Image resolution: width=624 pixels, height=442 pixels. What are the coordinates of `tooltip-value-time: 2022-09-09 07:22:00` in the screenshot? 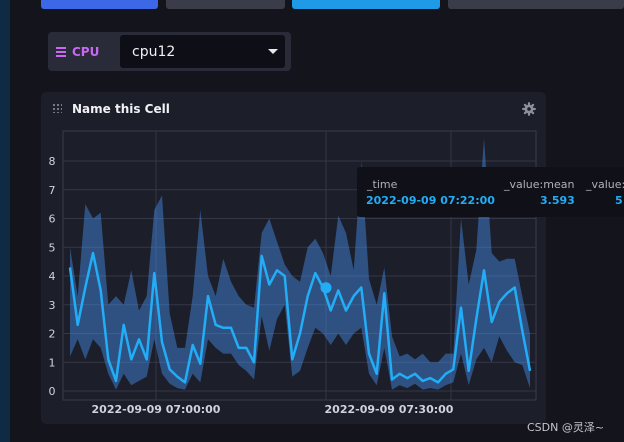 It's located at (430, 200).